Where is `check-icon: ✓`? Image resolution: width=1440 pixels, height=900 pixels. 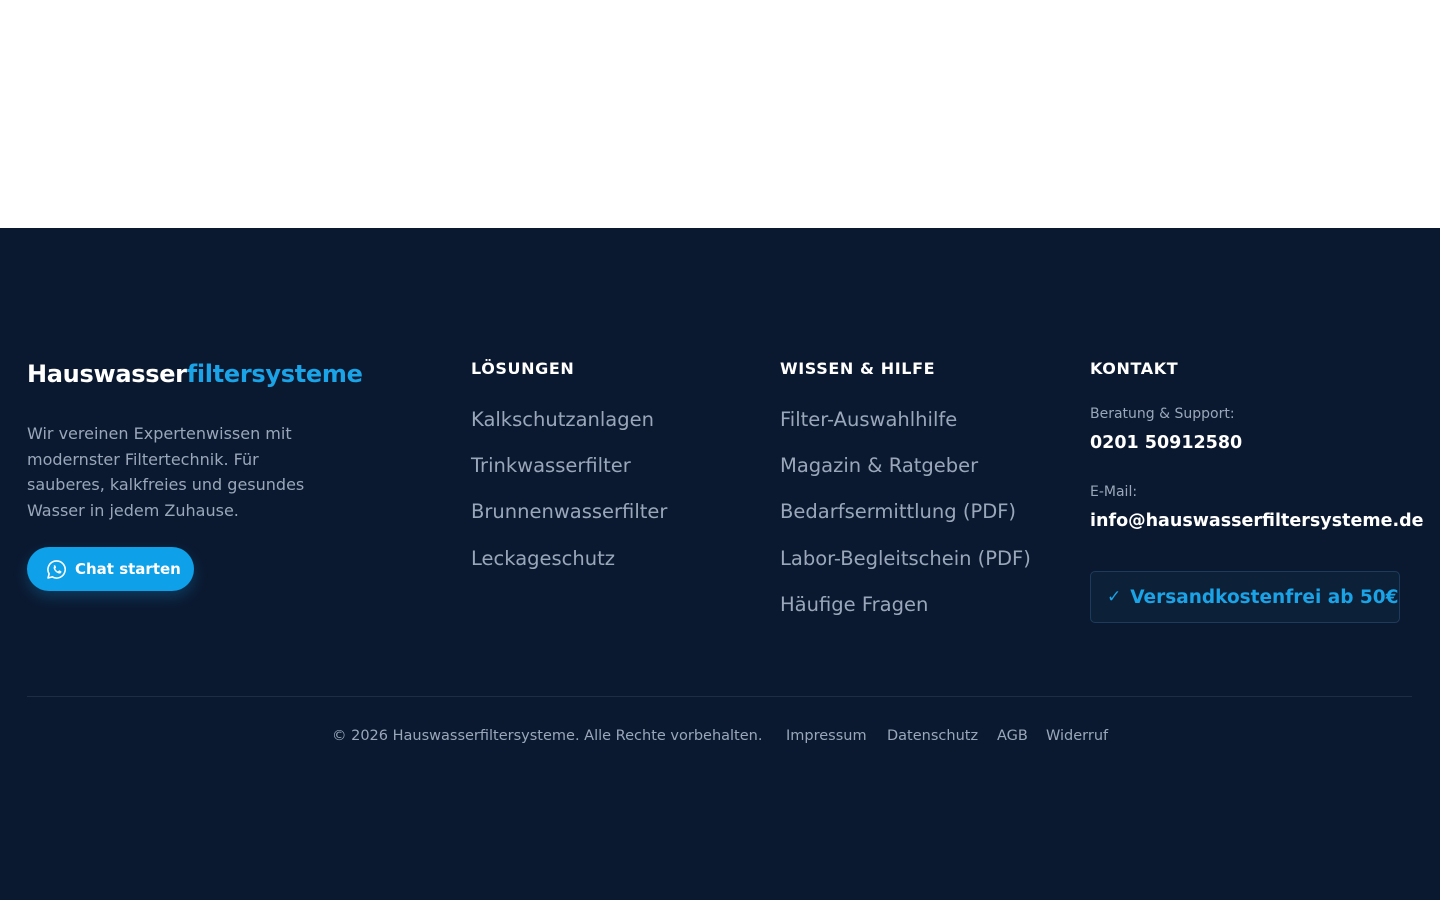 check-icon: ✓ is located at coordinates (1114, 597).